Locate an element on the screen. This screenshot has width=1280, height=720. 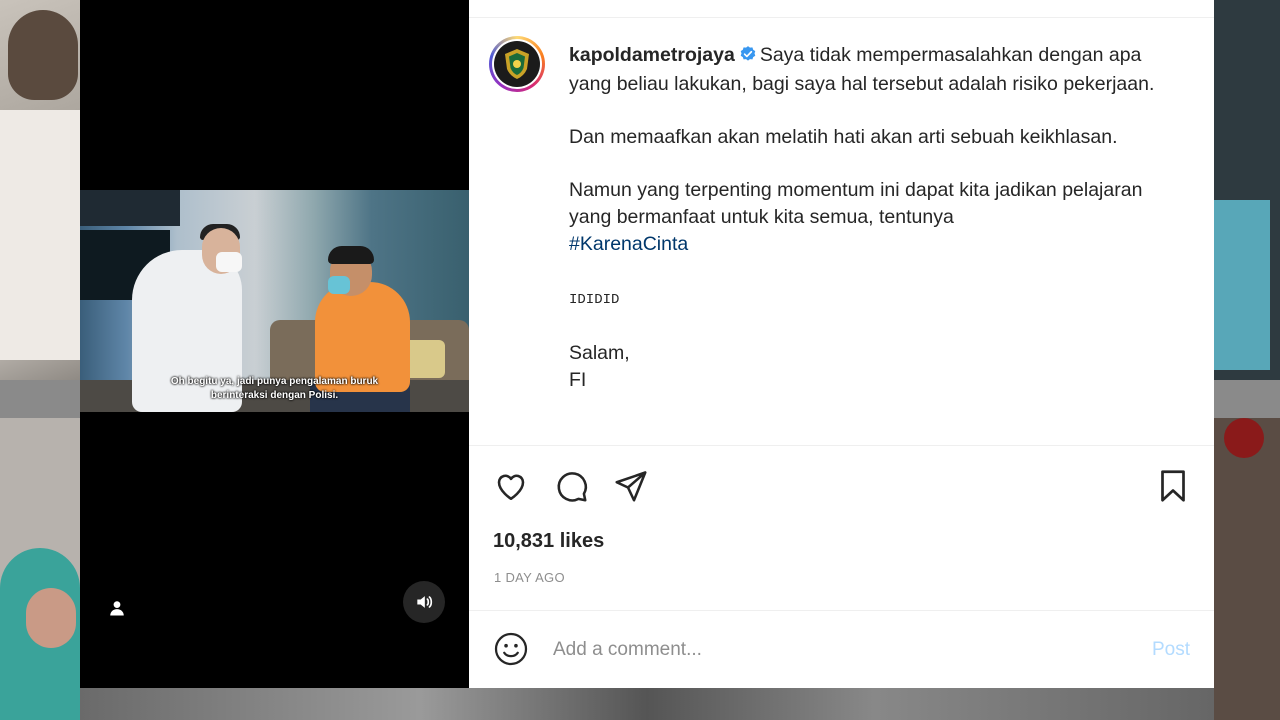
bookmark-icon is located at coordinates (1173, 486).